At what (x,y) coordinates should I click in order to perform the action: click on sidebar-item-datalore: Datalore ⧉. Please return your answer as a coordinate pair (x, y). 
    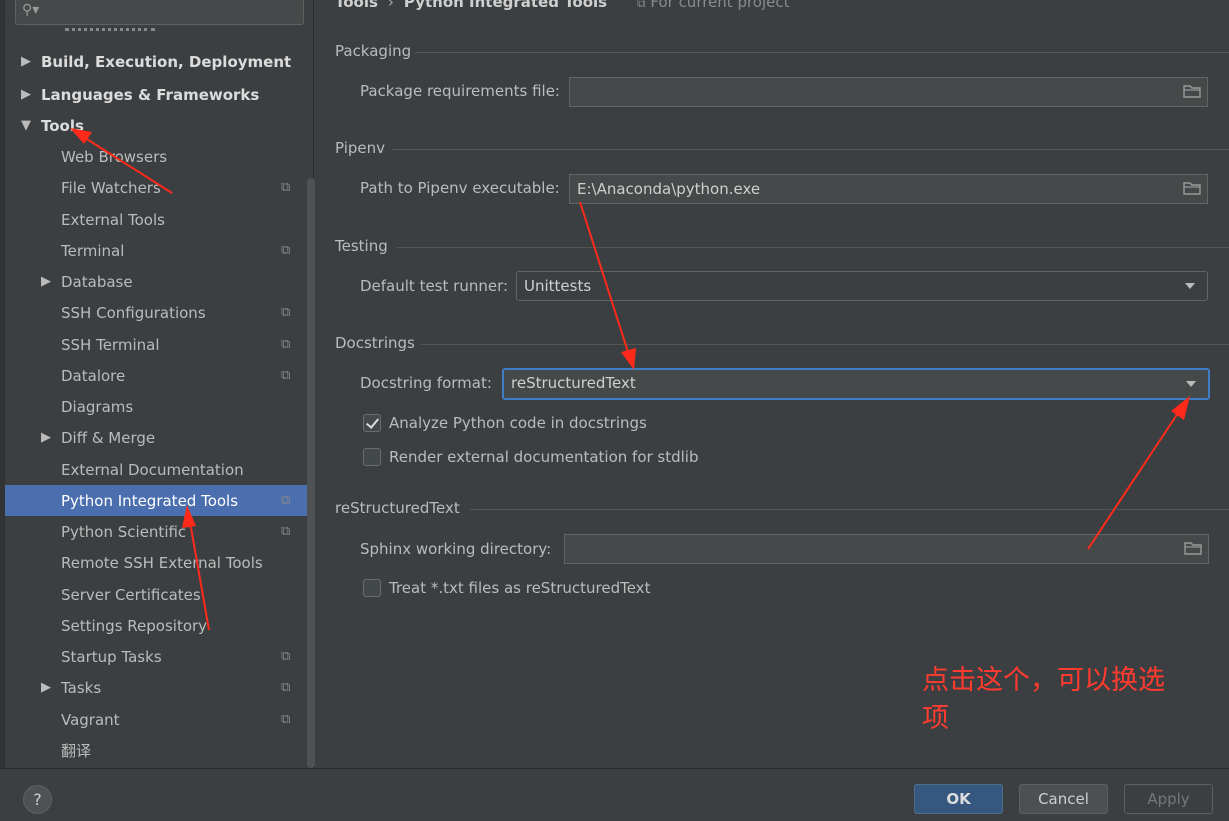
    Looking at the image, I should click on (155, 375).